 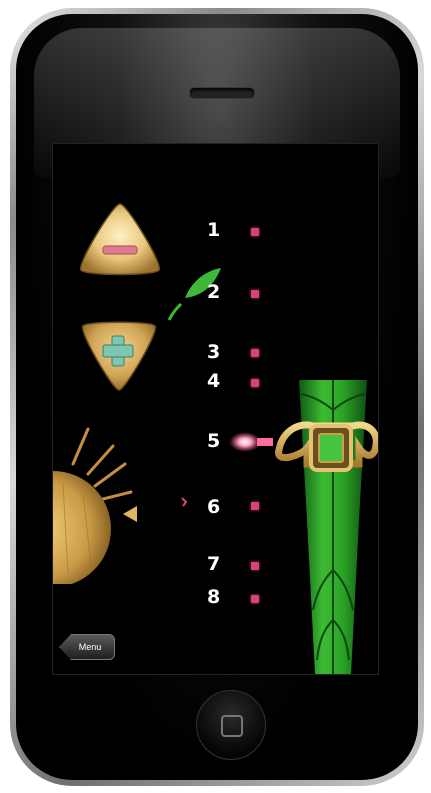 I want to click on level-number-8: 8, so click(x=214, y=597).